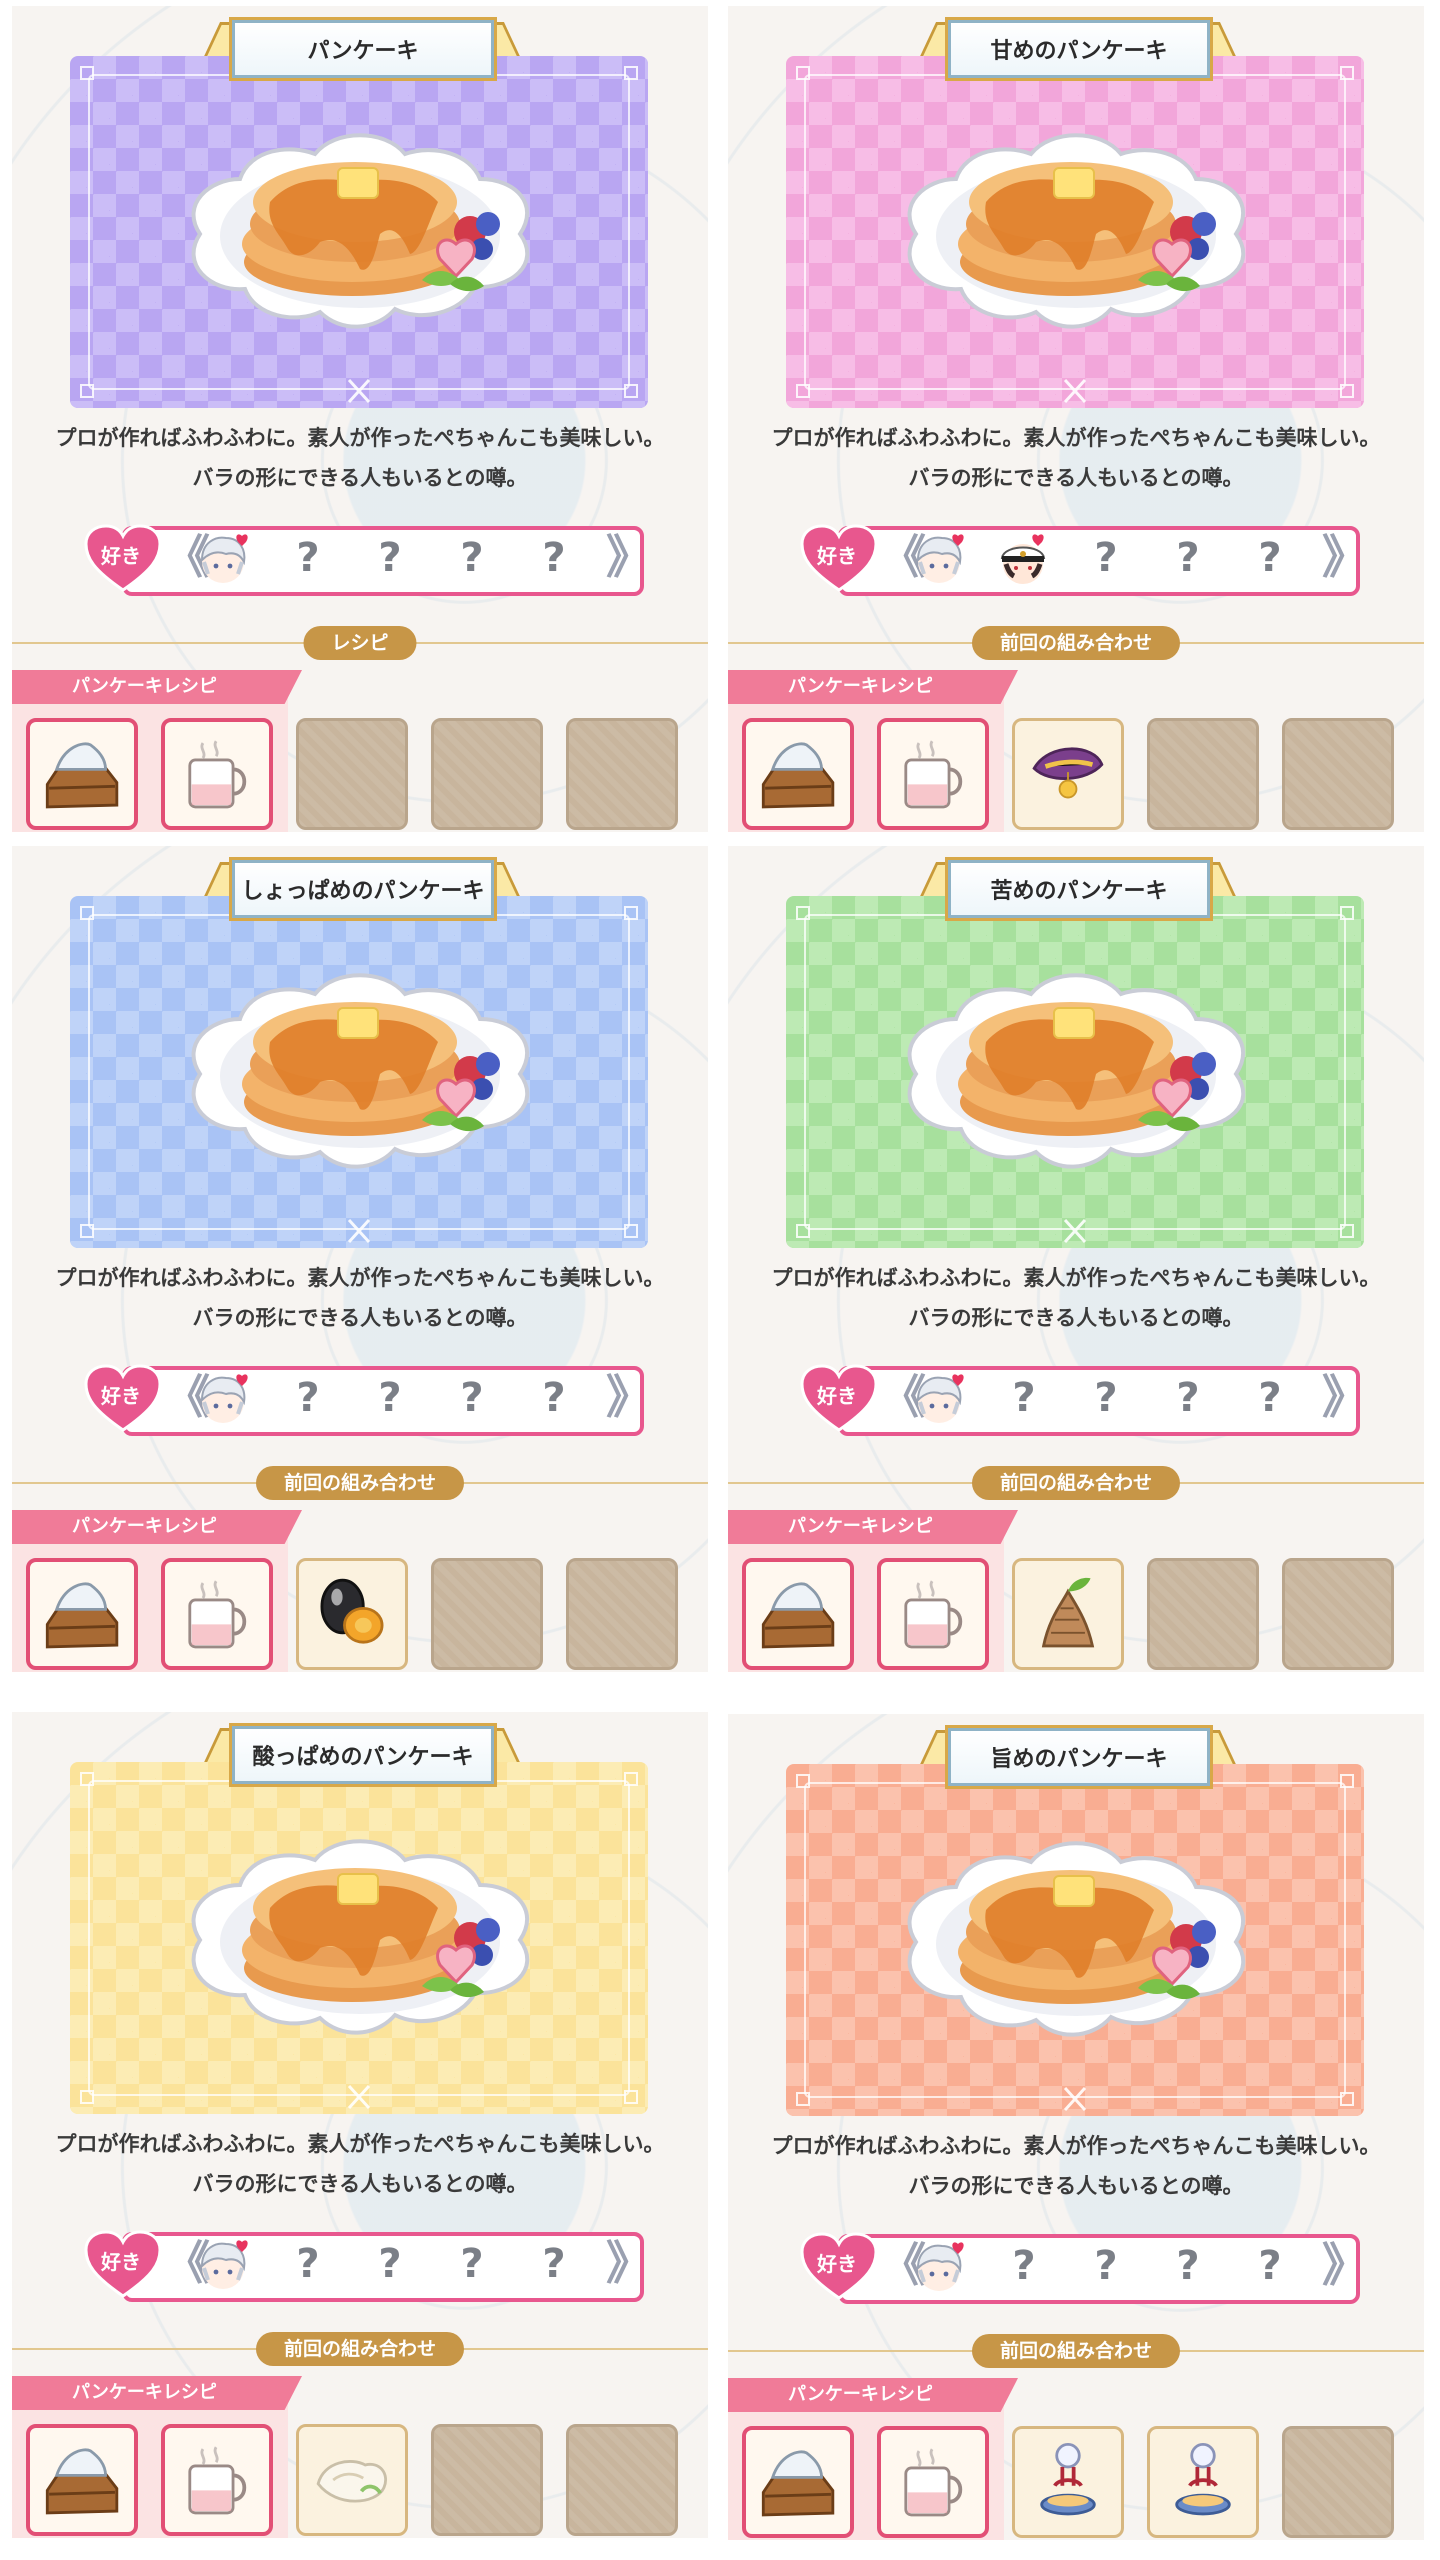  I want to click on dish-title: 旨めのパンケーキ, so click(1079, 1757).